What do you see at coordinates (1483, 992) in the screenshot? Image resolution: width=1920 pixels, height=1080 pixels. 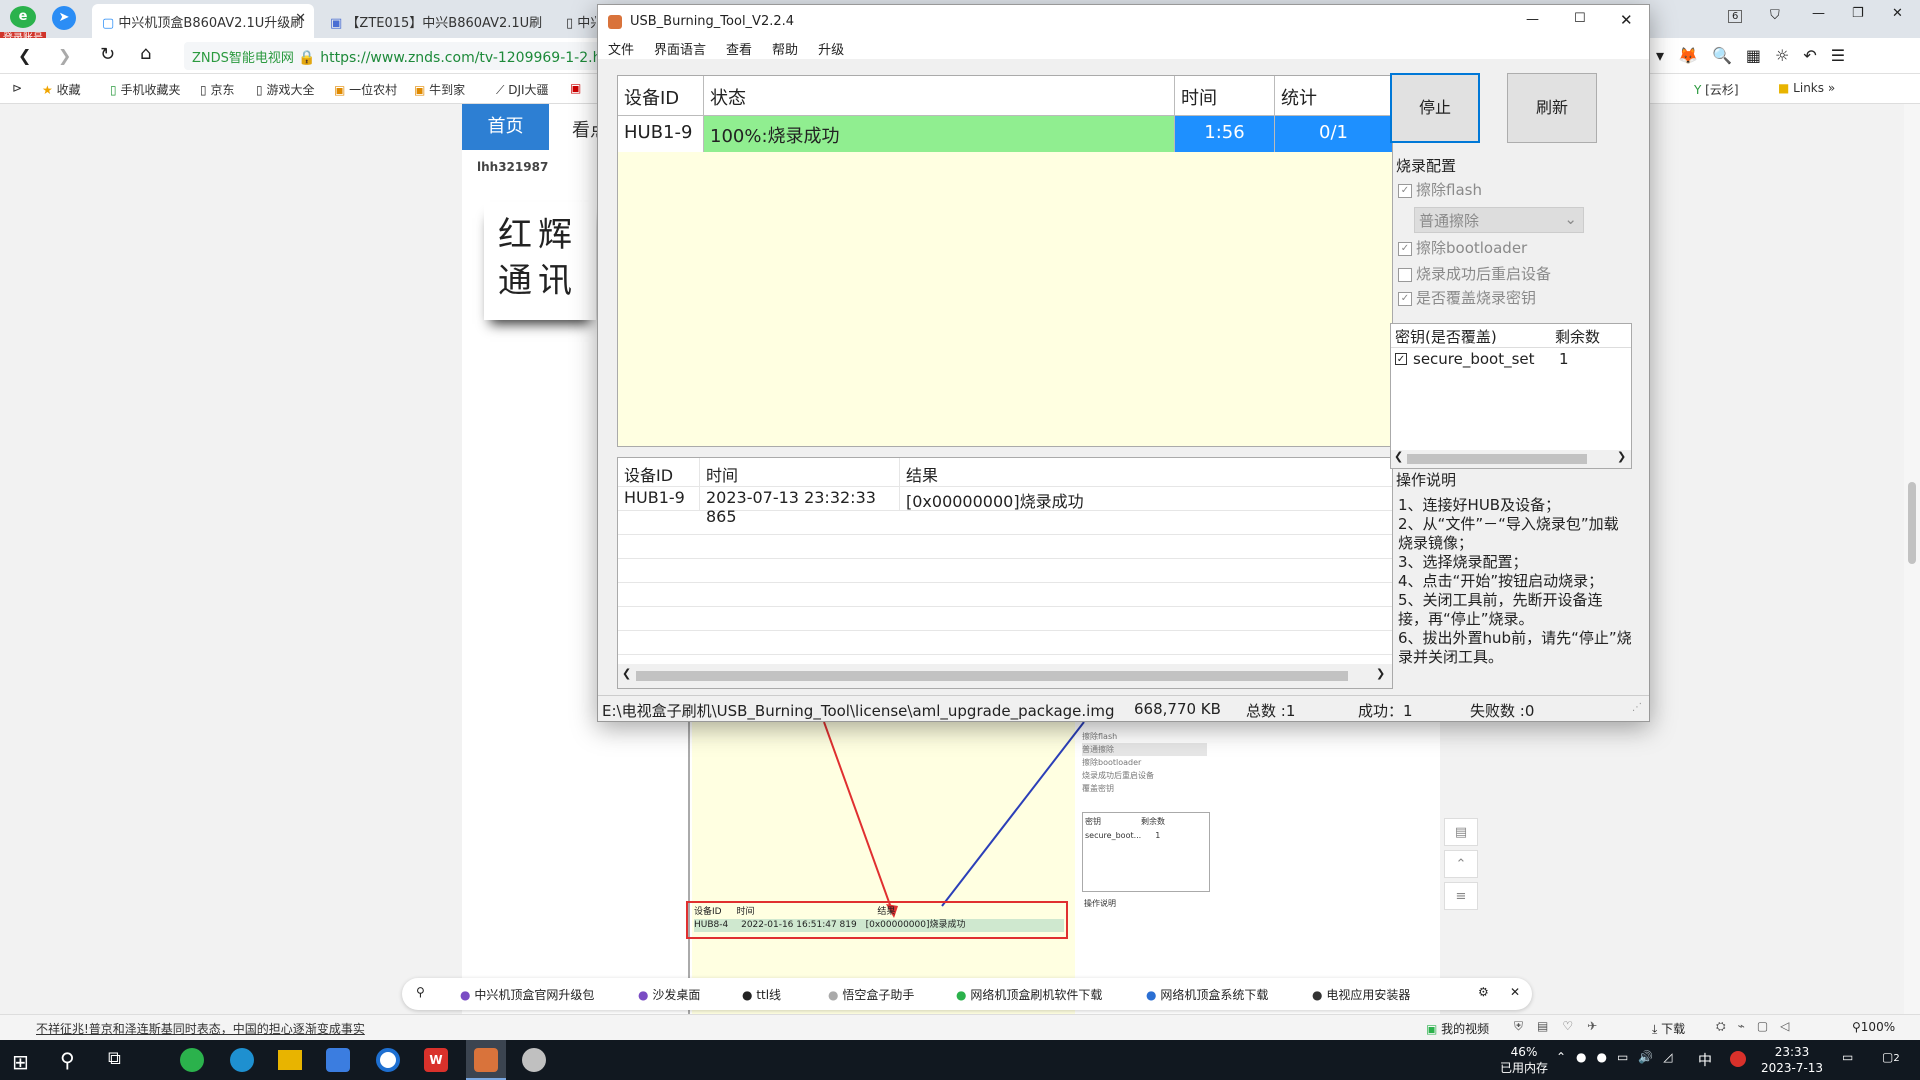 I see `gear-icon: ⚙` at bounding box center [1483, 992].